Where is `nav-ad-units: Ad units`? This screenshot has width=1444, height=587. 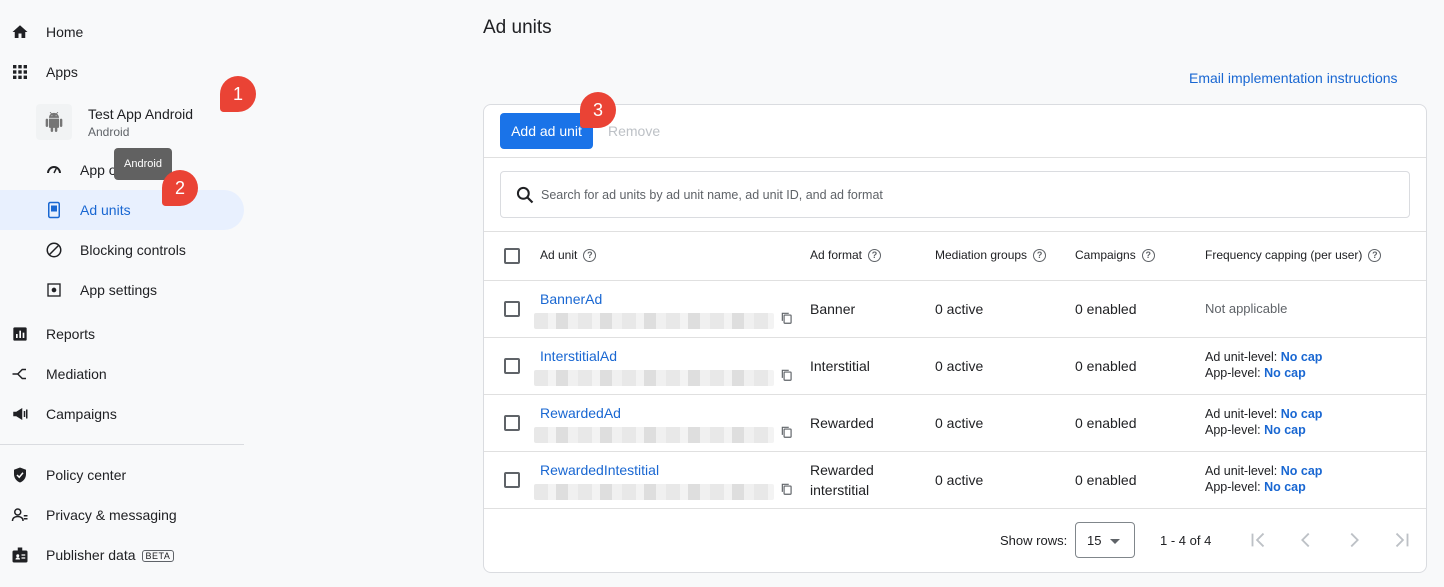
nav-ad-units: Ad units is located at coordinates (122, 210).